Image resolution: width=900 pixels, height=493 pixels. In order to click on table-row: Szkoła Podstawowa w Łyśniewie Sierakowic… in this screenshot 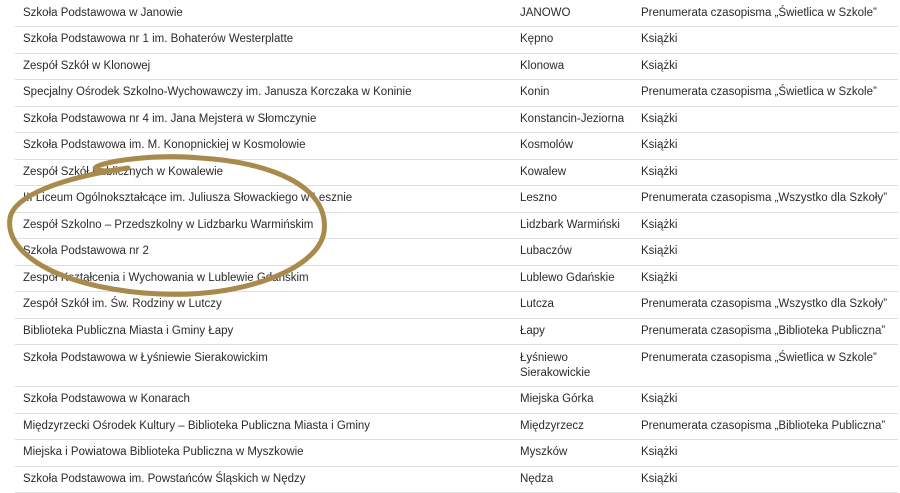, I will do `click(456, 365)`.